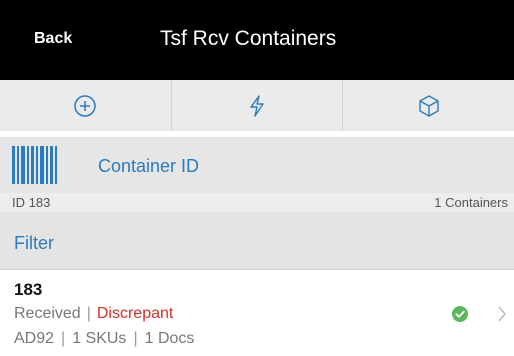 This screenshot has width=514, height=356. I want to click on summary-count: 1 Containers, so click(471, 202).